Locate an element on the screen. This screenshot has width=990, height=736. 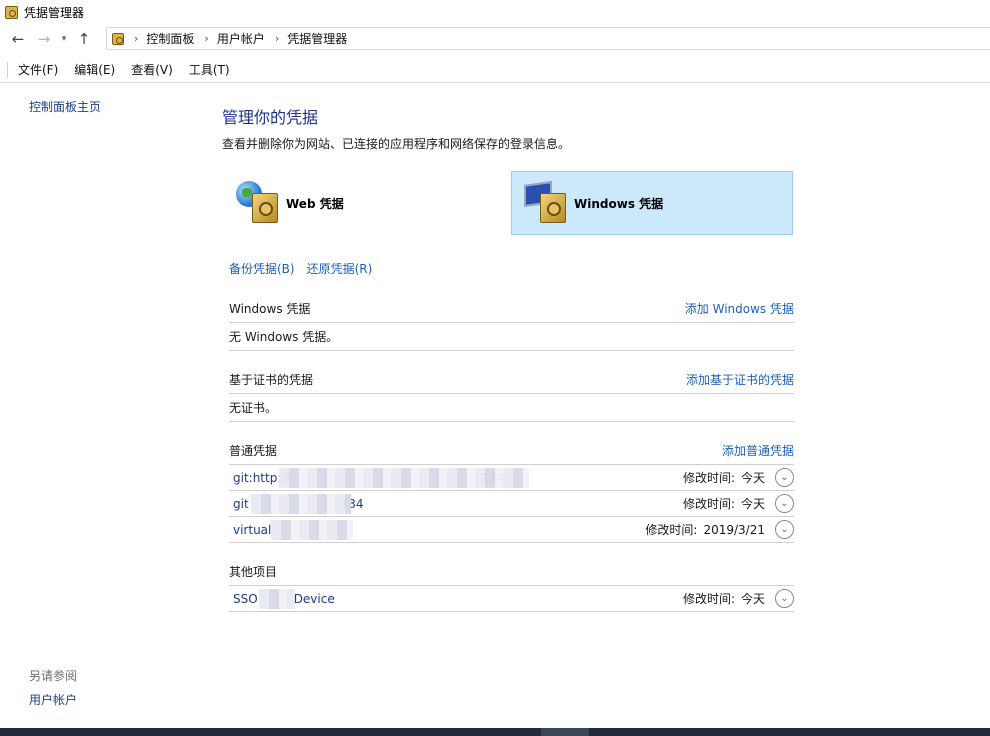
menu-view: 查看(V) is located at coordinates (152, 69).